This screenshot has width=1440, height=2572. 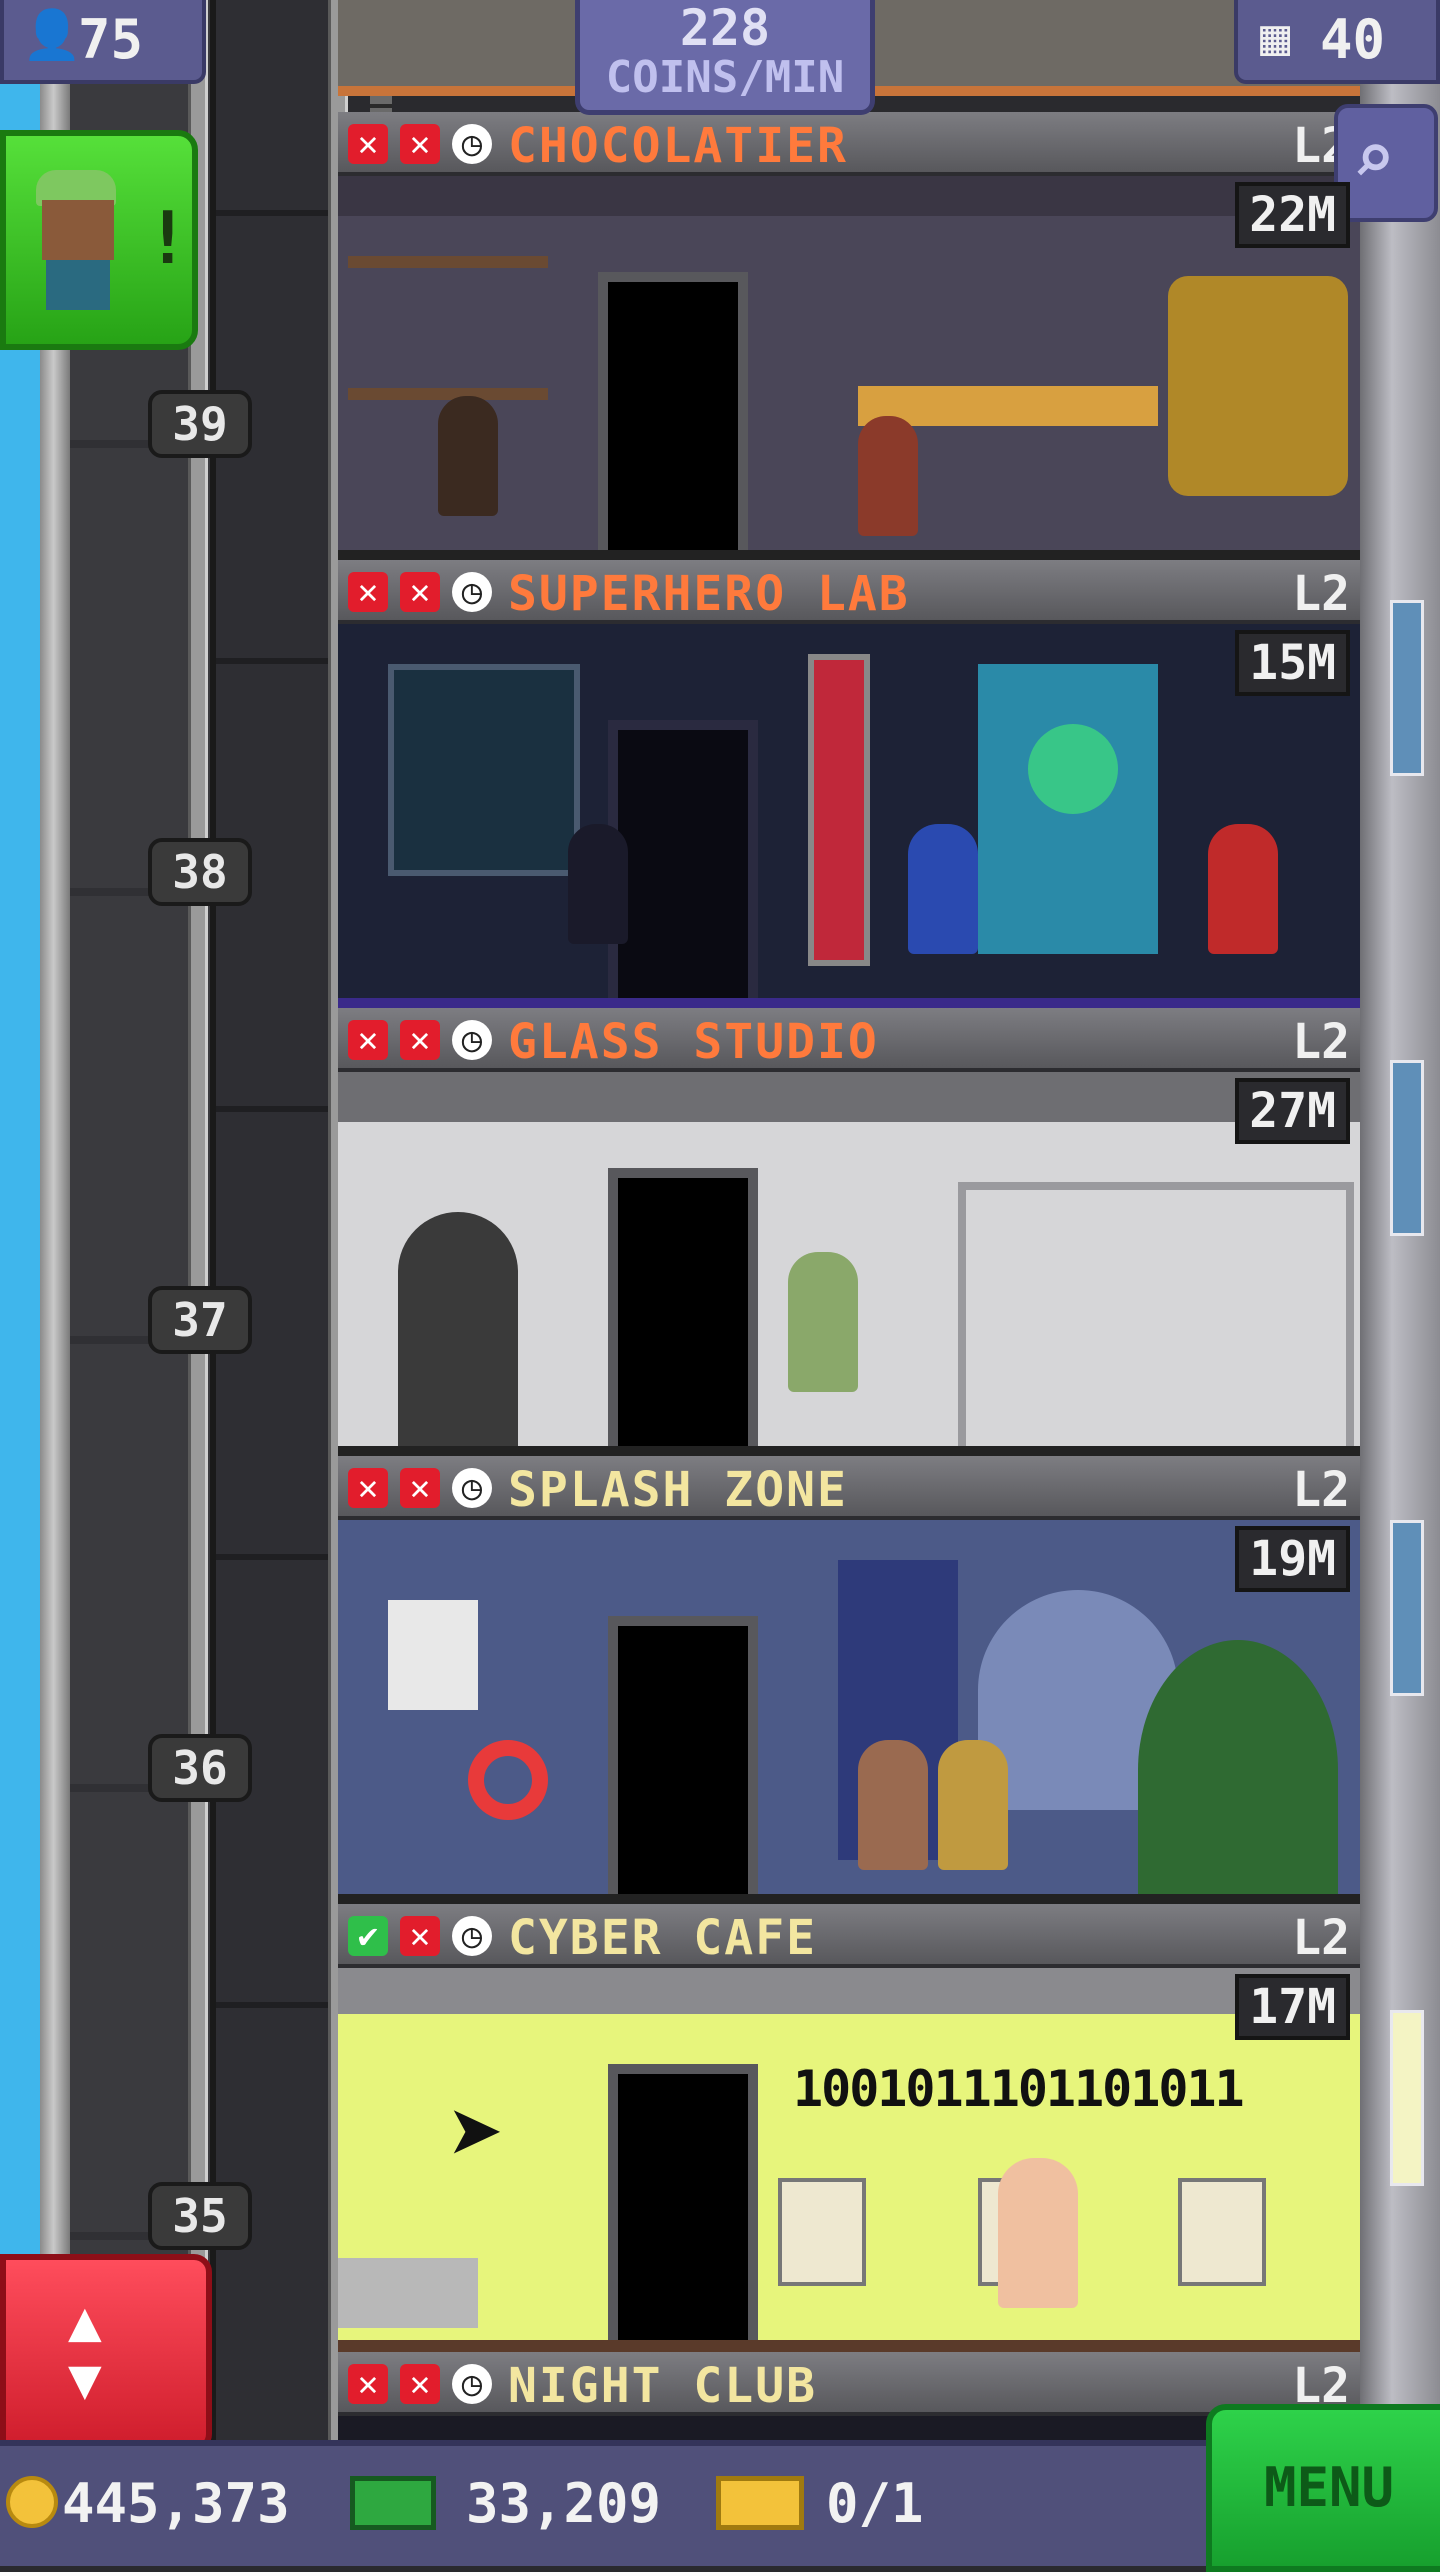 What do you see at coordinates (1156, 1319) in the screenshot?
I see `glass-shelf` at bounding box center [1156, 1319].